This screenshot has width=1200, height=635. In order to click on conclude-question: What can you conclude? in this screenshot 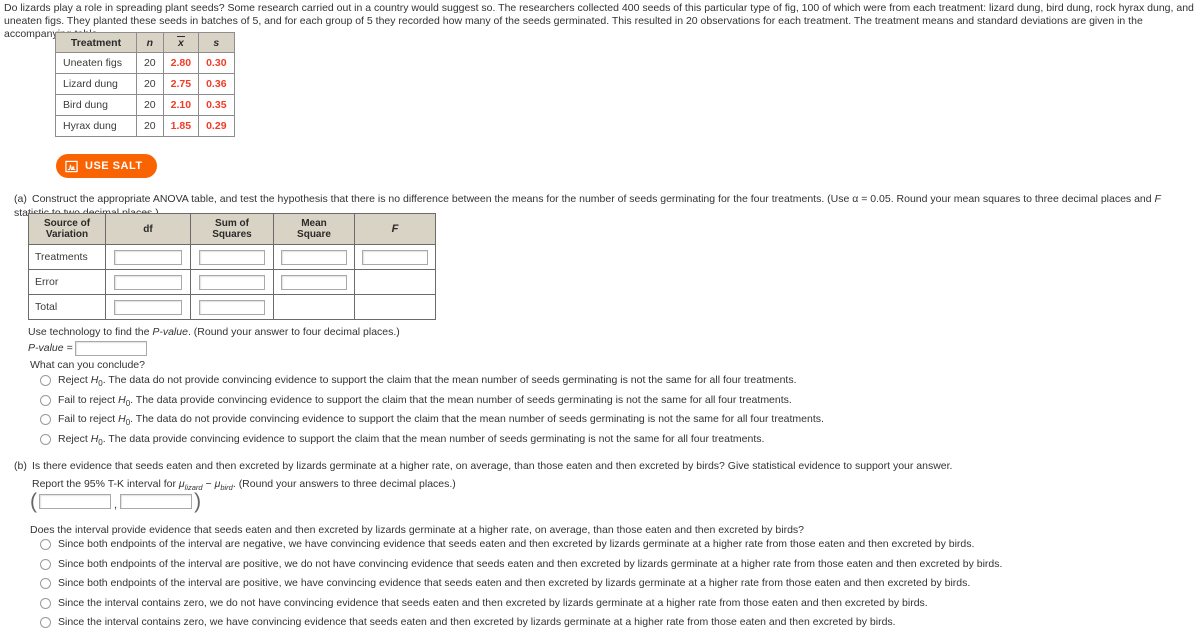, I will do `click(87, 365)`.